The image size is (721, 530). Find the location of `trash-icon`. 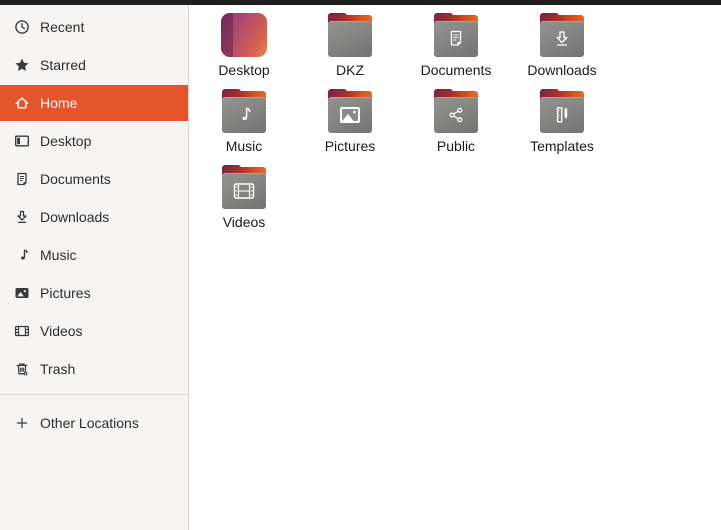

trash-icon is located at coordinates (22, 369).